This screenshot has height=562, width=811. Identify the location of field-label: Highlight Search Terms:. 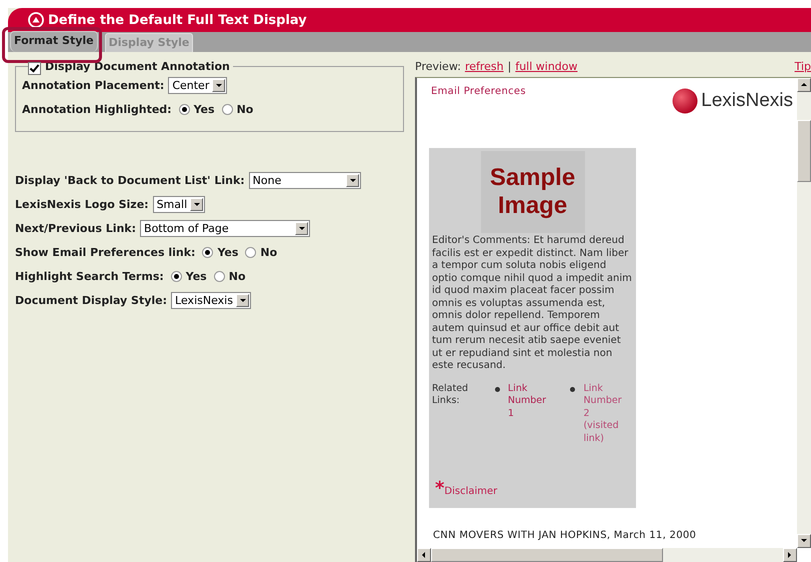
(89, 276).